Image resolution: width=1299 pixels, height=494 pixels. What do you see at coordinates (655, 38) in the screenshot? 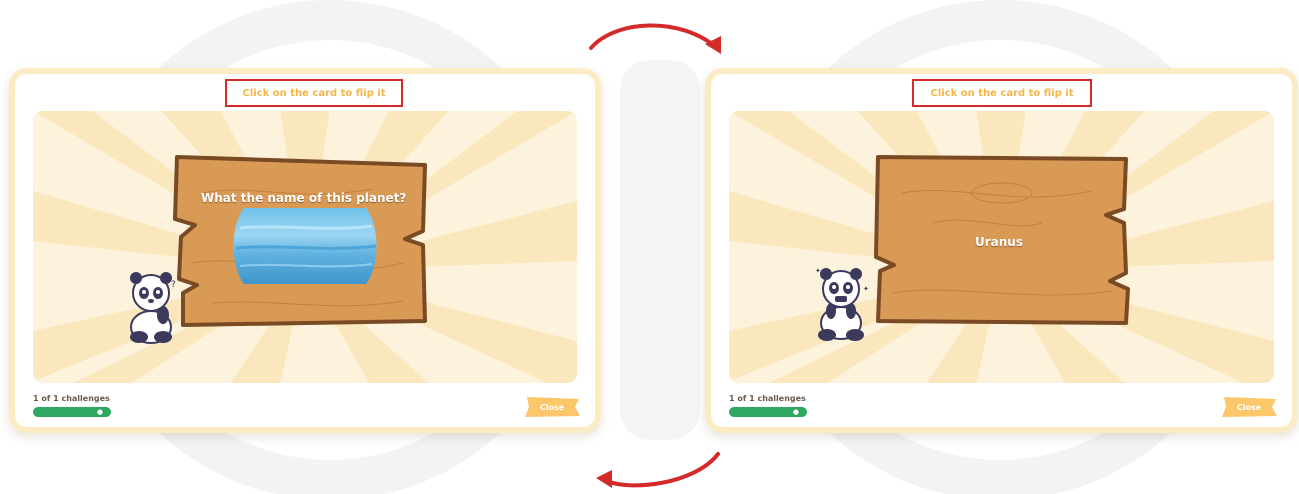
I see `flip-forward-arrow-icon` at bounding box center [655, 38].